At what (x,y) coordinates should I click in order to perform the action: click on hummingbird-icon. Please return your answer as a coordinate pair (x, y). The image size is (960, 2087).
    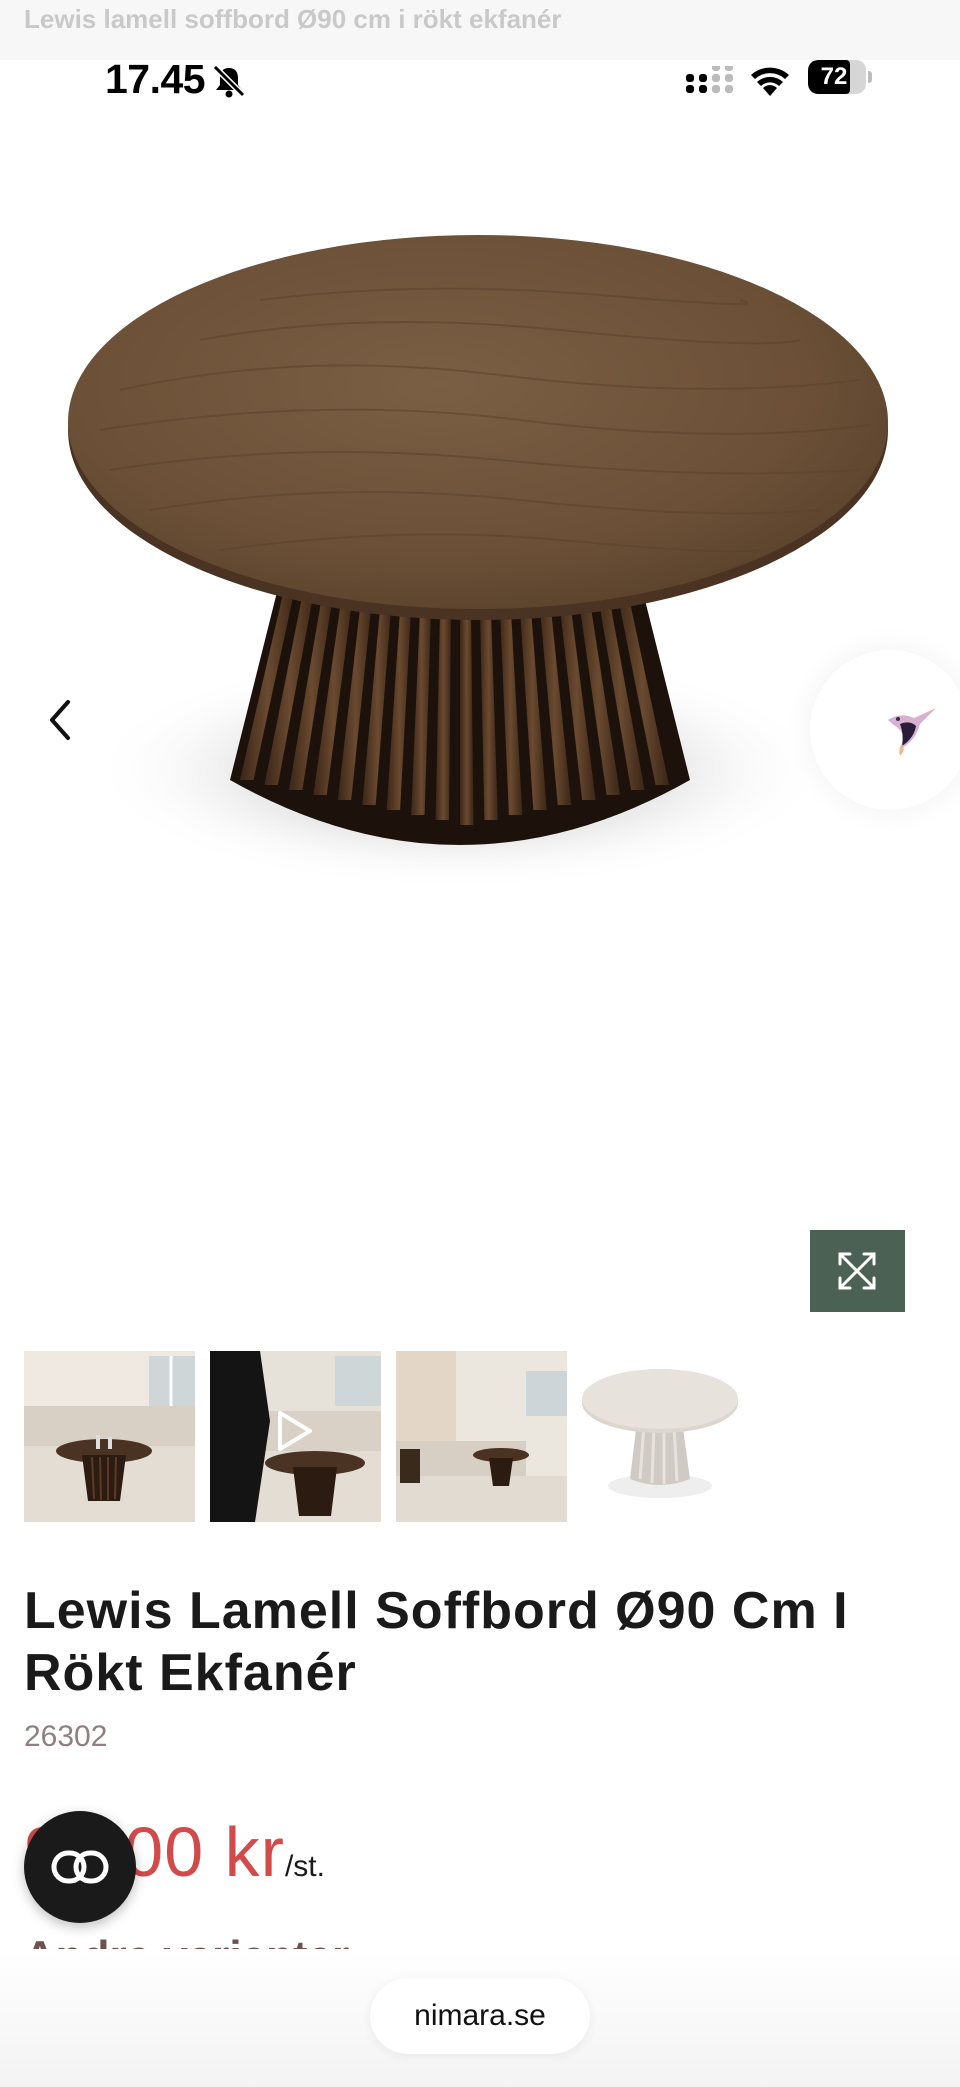
    Looking at the image, I should click on (910, 729).